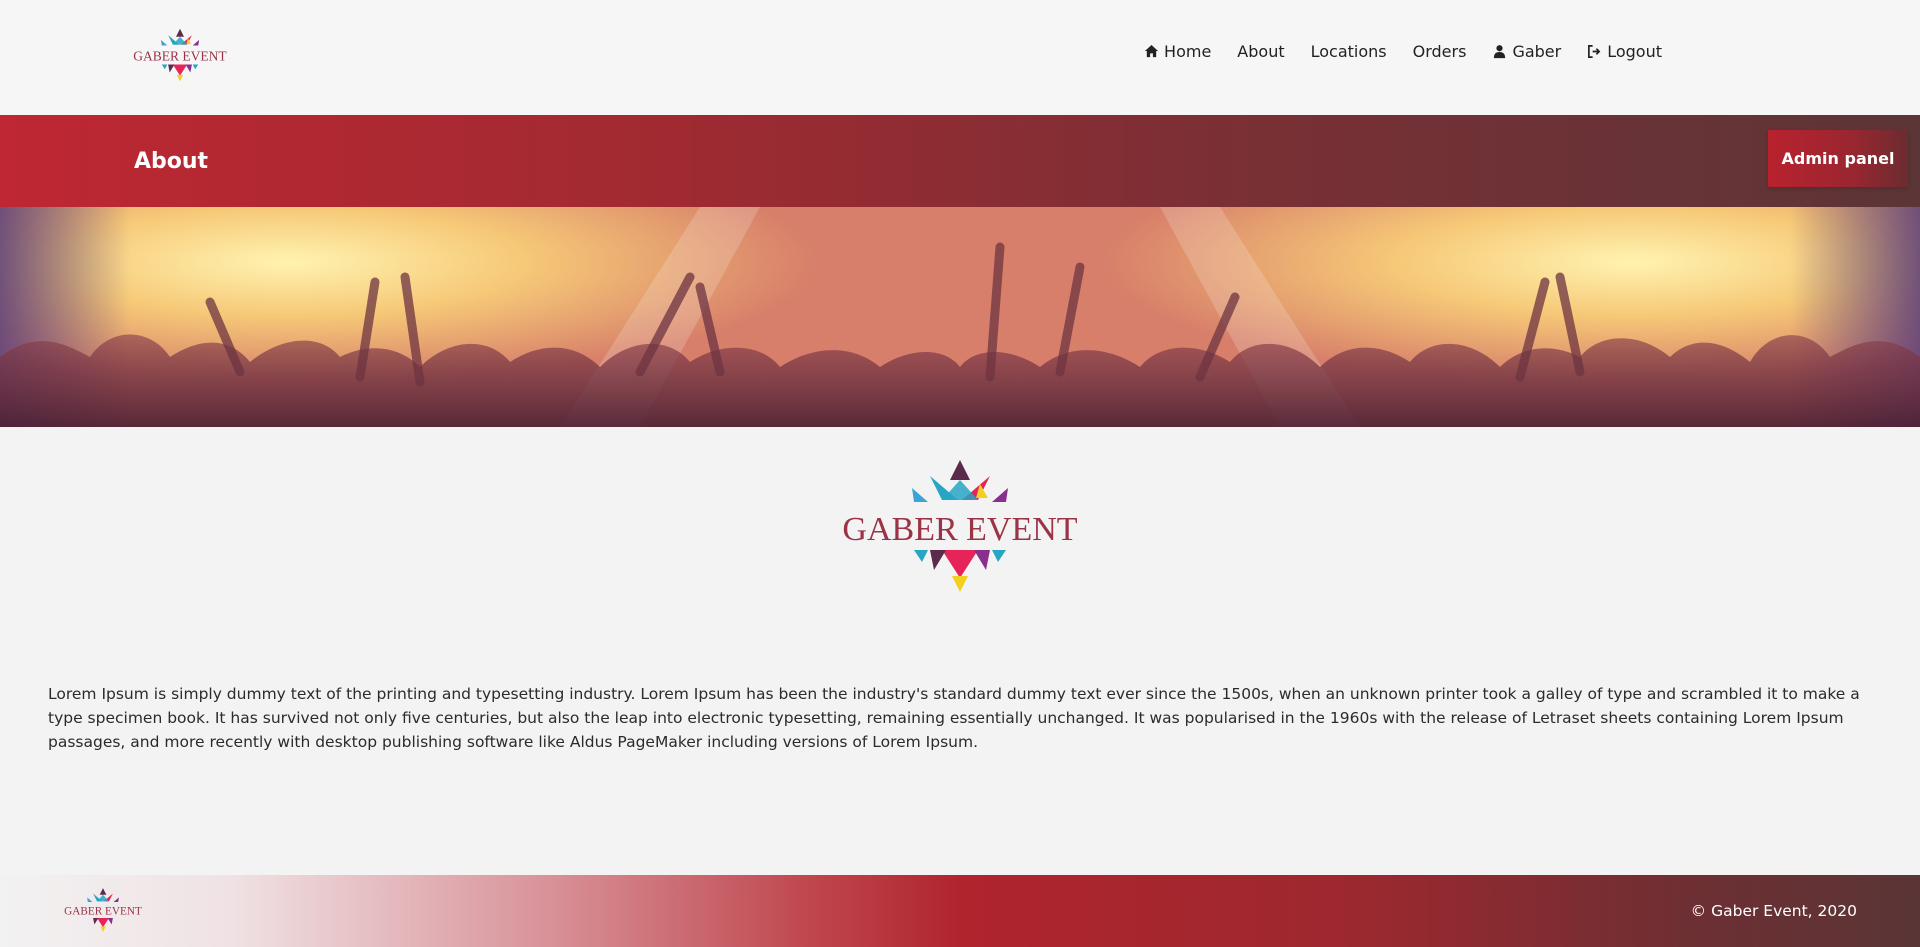 The width and height of the screenshot is (1920, 947). I want to click on nav-user: Gaber, so click(1526, 51).